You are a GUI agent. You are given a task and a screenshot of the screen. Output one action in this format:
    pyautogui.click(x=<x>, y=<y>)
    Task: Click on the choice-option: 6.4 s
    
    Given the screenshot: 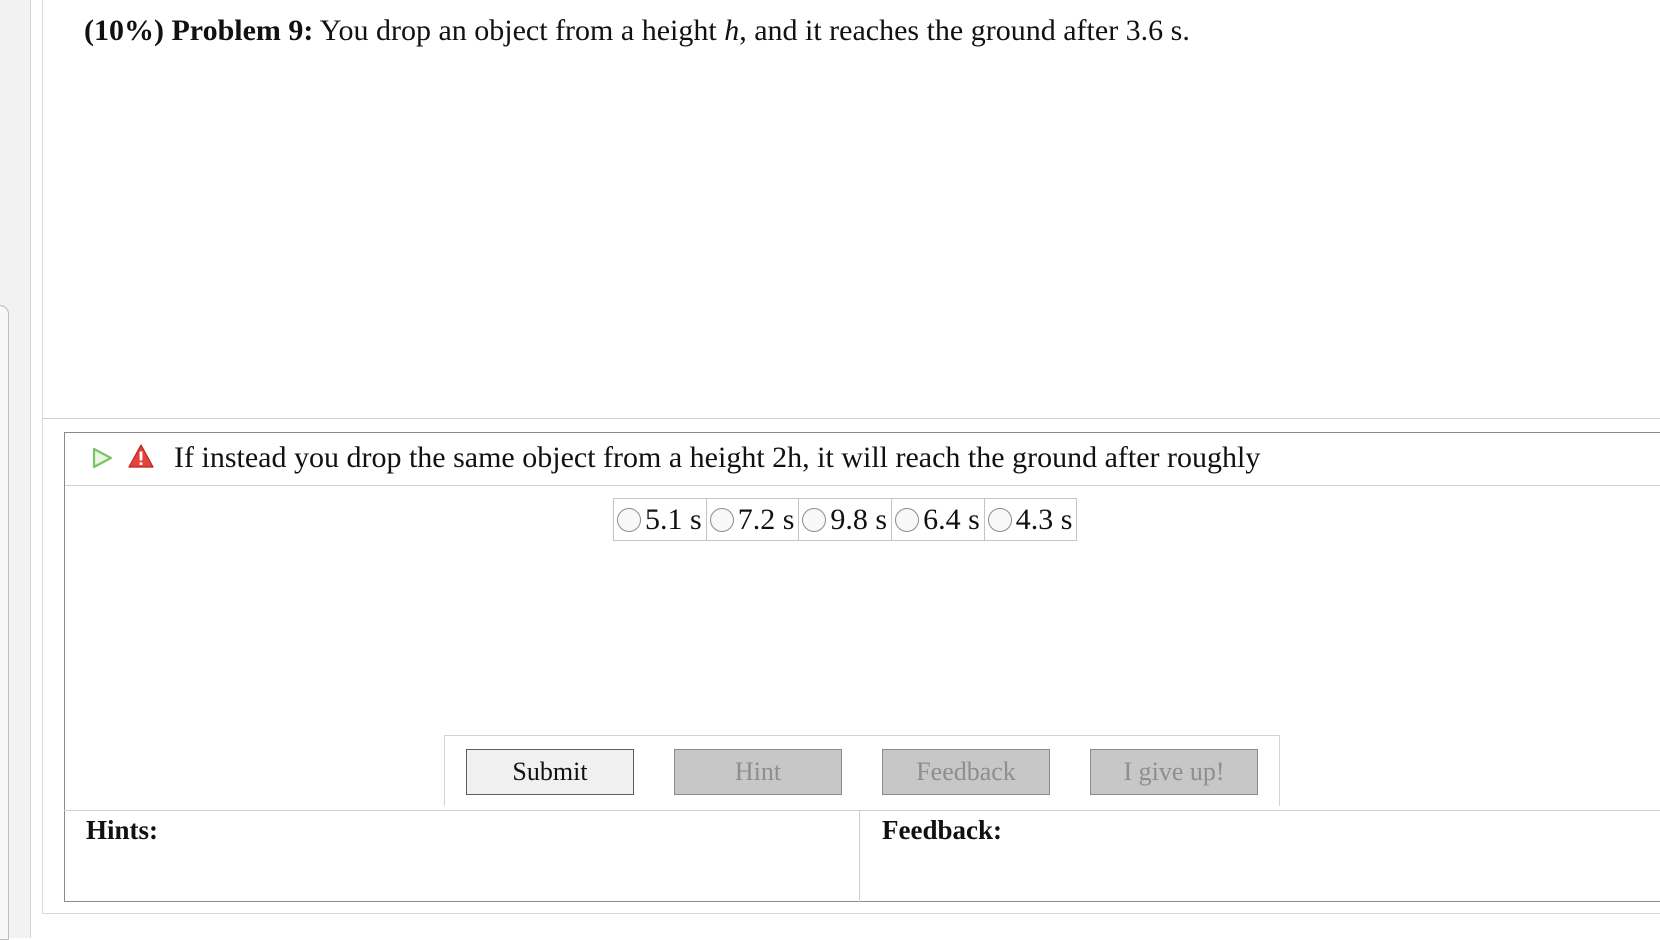 What is the action you would take?
    pyautogui.click(x=938, y=519)
    